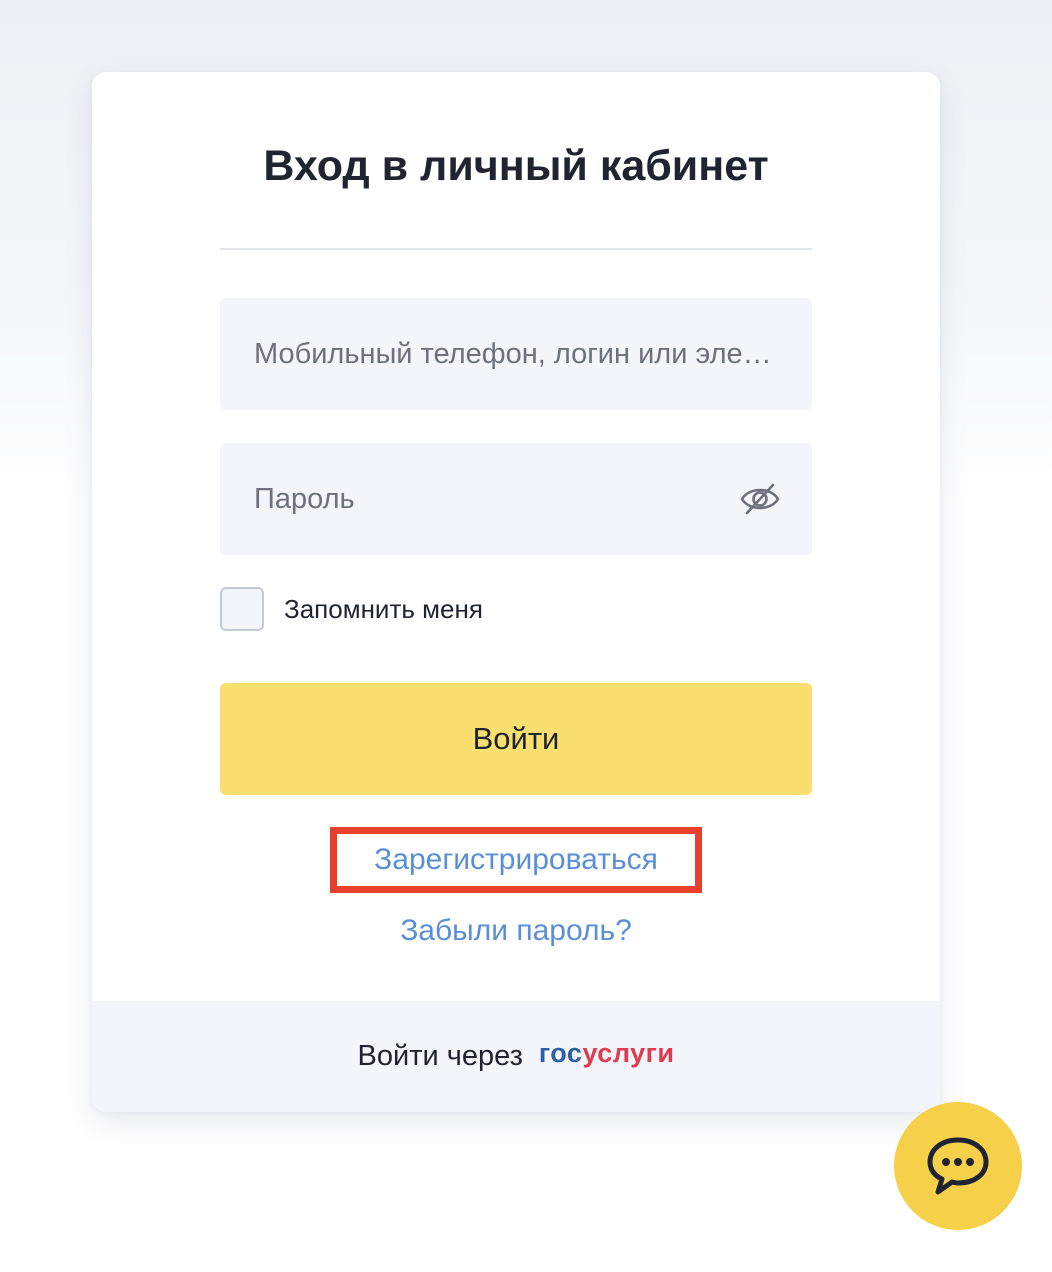 This screenshot has width=1052, height=1272. Describe the element at coordinates (242, 609) in the screenshot. I see `remember-me-checkbox` at that location.